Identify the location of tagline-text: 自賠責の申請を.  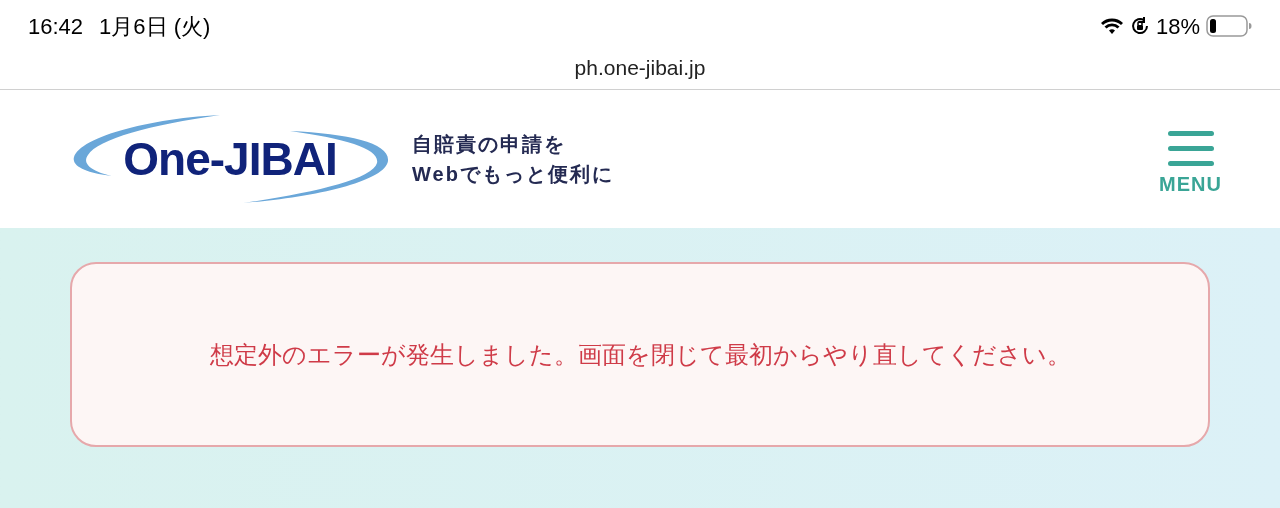
(489, 144).